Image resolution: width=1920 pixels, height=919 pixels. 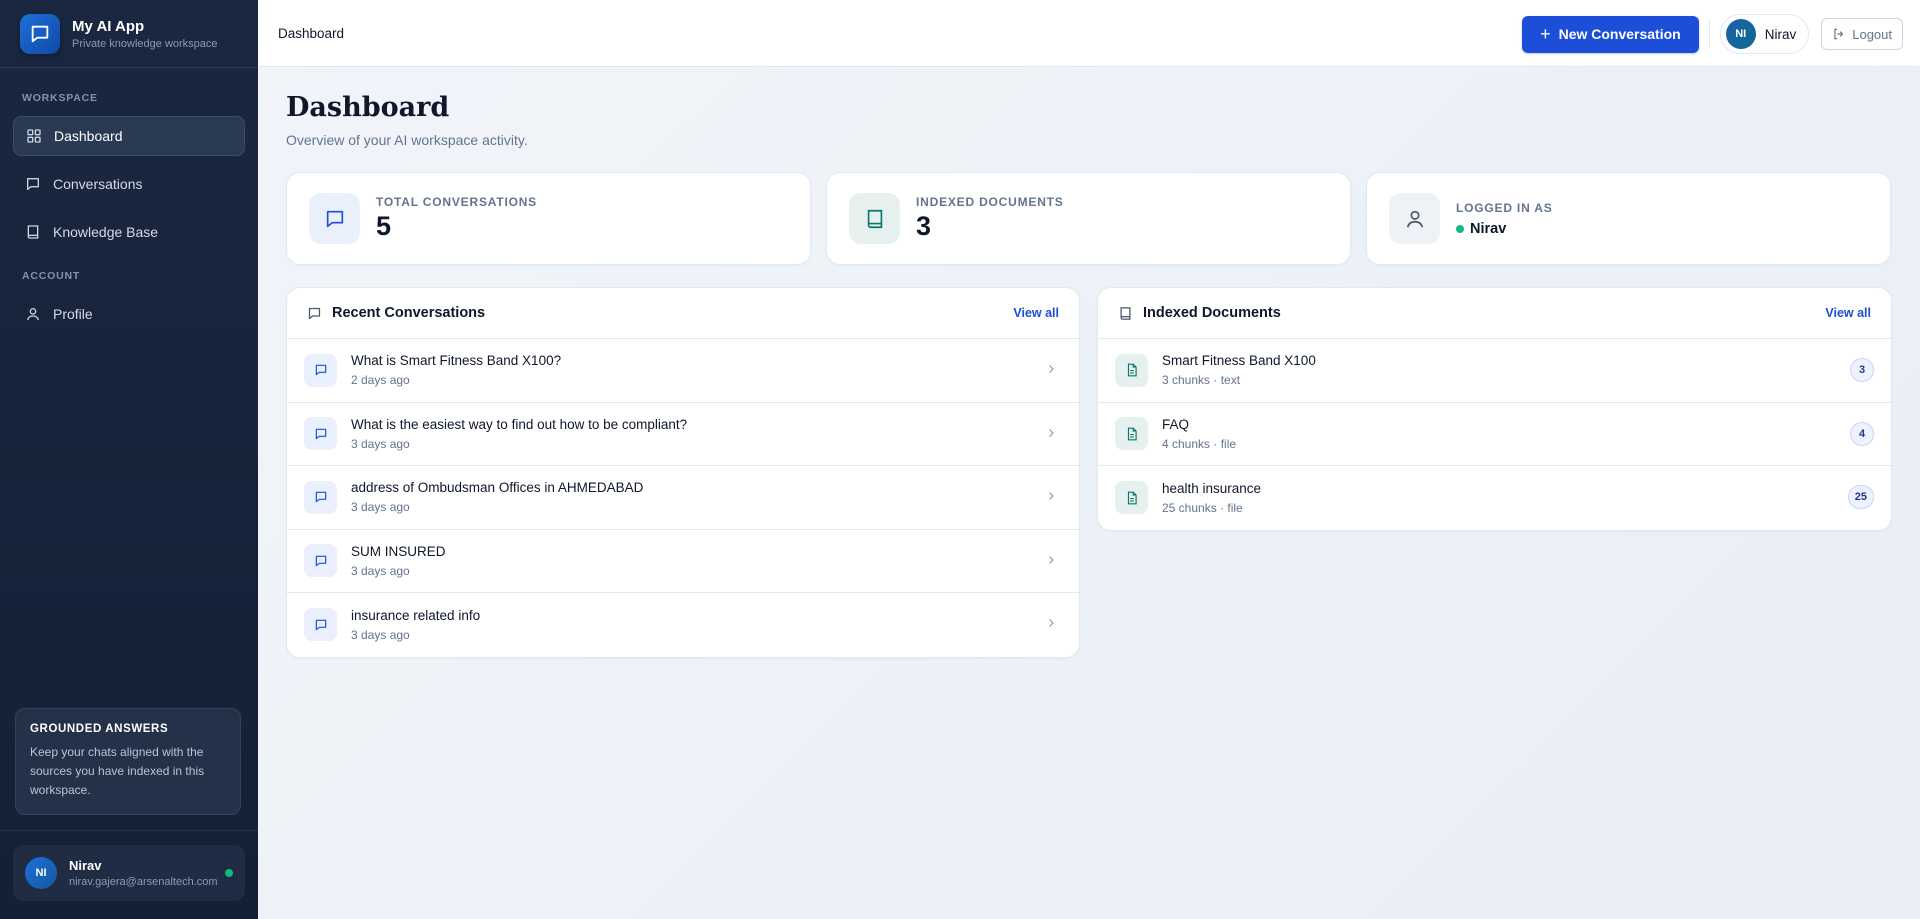 I want to click on brand: My AI App Private knowledge workspace, so click(x=129, y=34).